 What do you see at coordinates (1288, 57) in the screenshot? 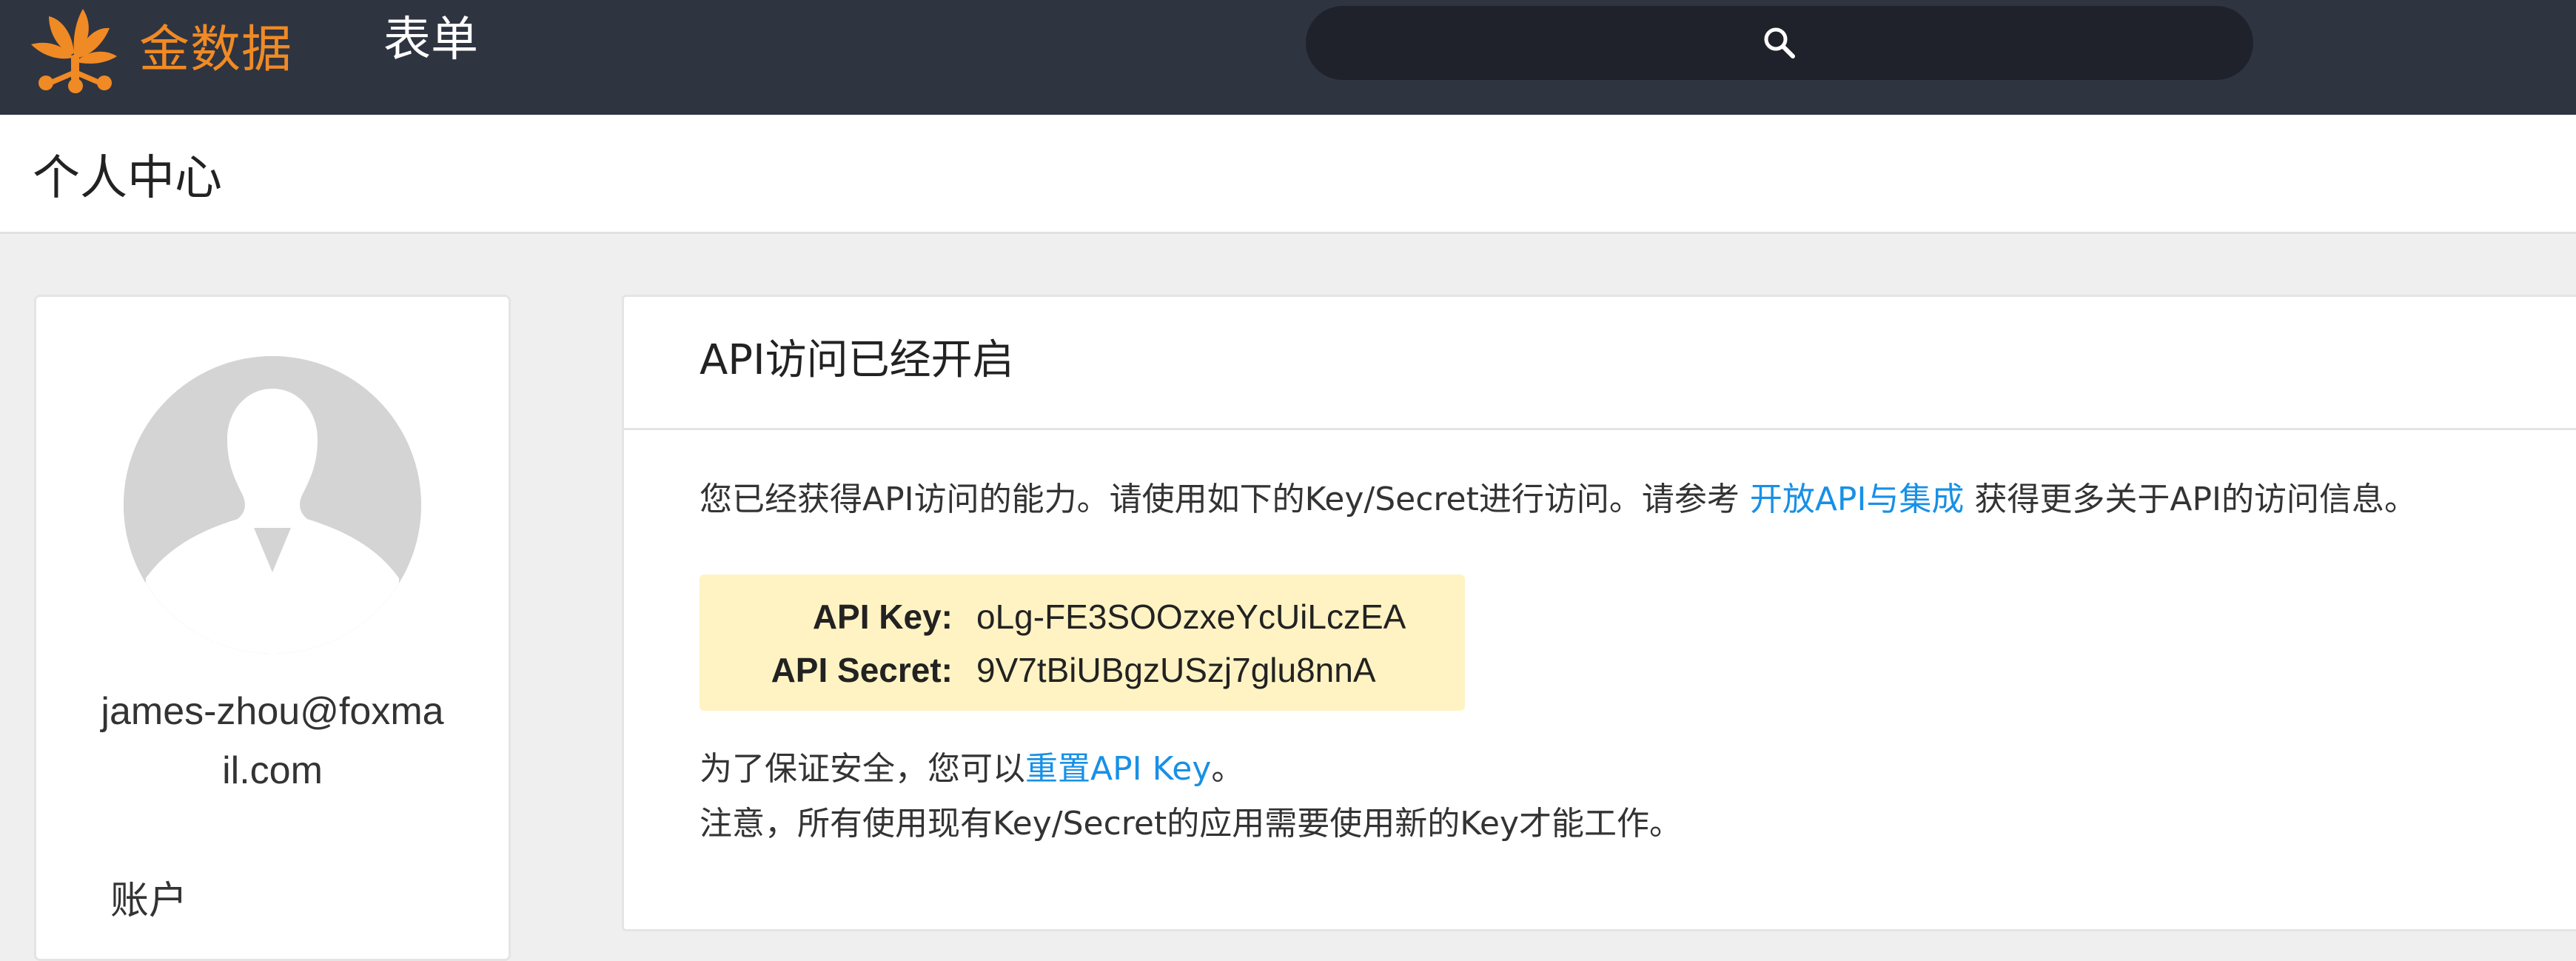
I see `top-navbar: 金数据 表单` at bounding box center [1288, 57].